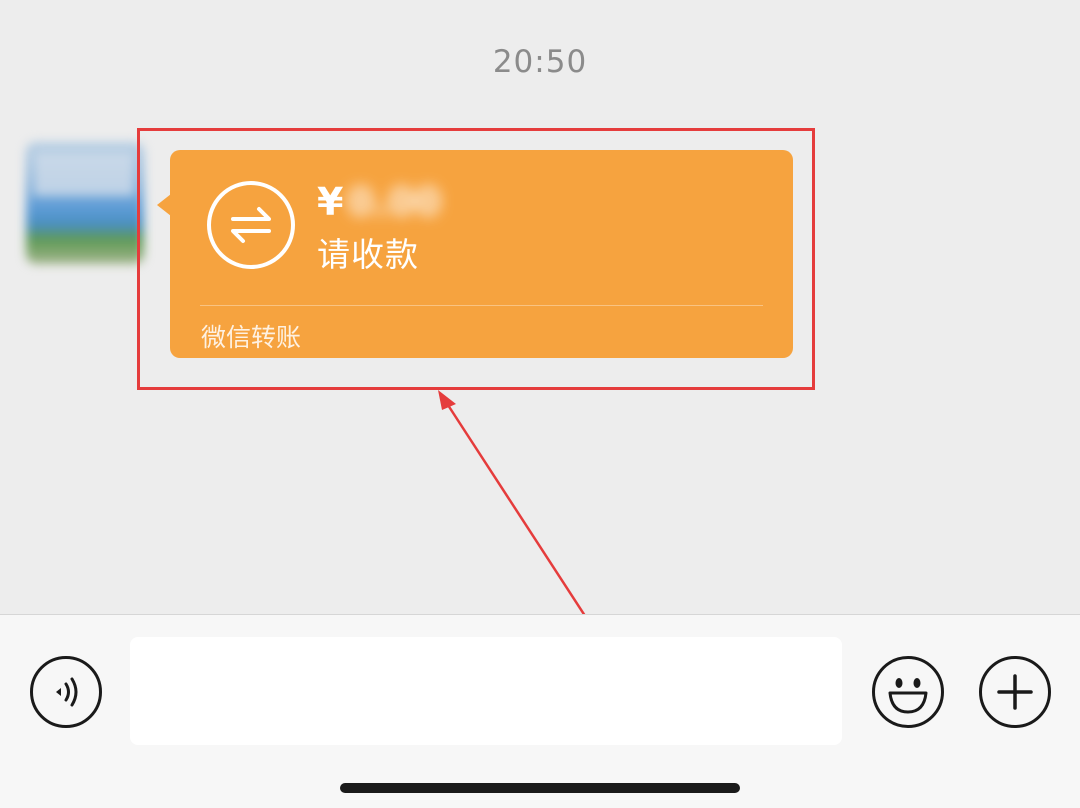  What do you see at coordinates (486, 691) in the screenshot?
I see `message-text-input` at bounding box center [486, 691].